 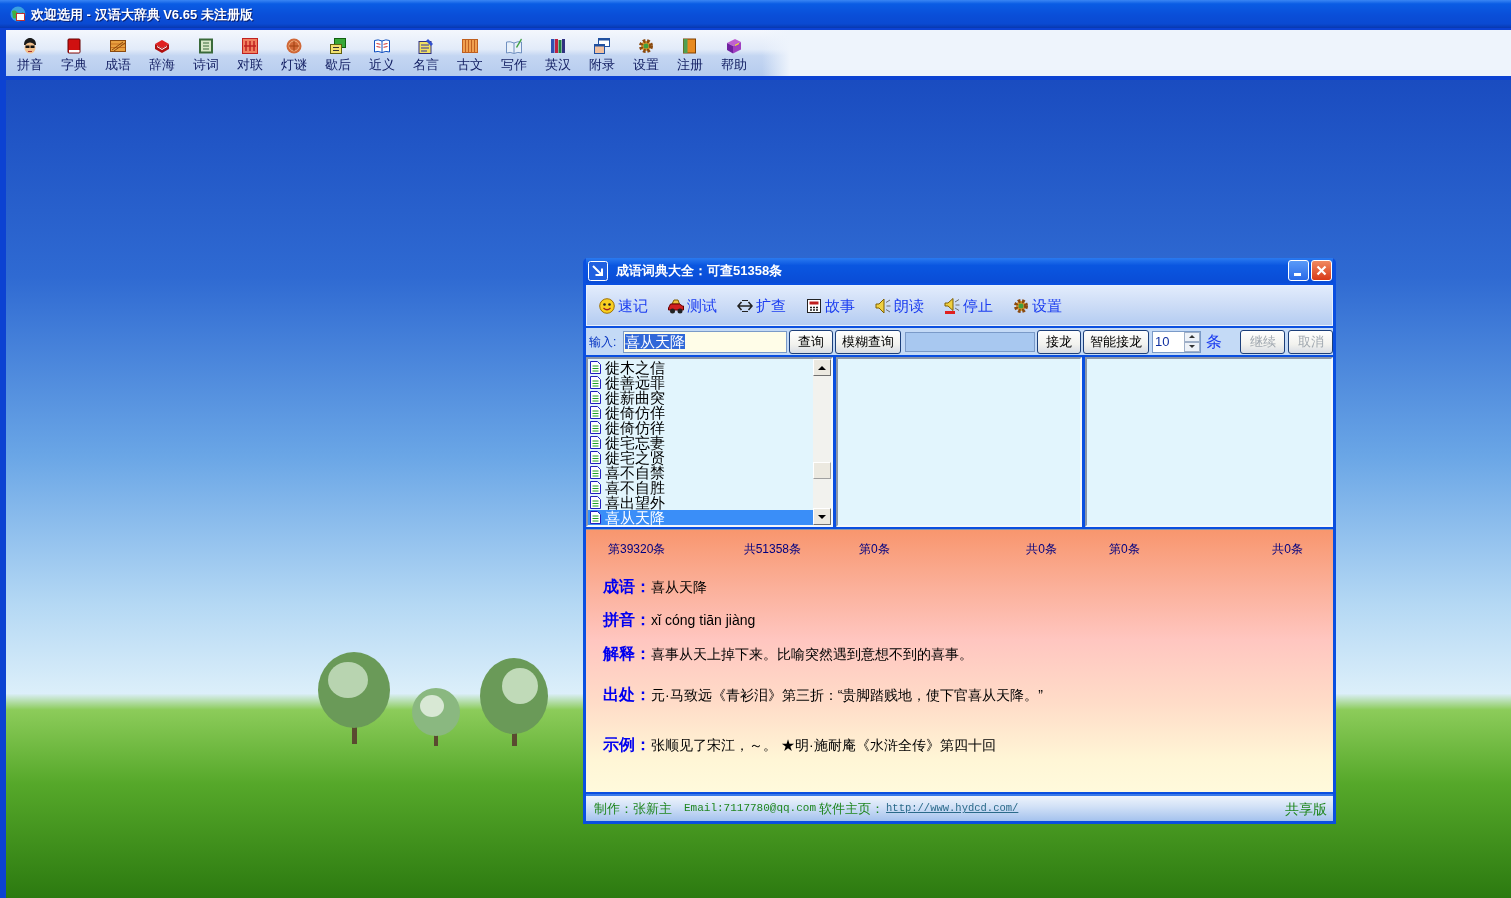 What do you see at coordinates (627, 654) in the screenshot?
I see `field-label: 解释：` at bounding box center [627, 654].